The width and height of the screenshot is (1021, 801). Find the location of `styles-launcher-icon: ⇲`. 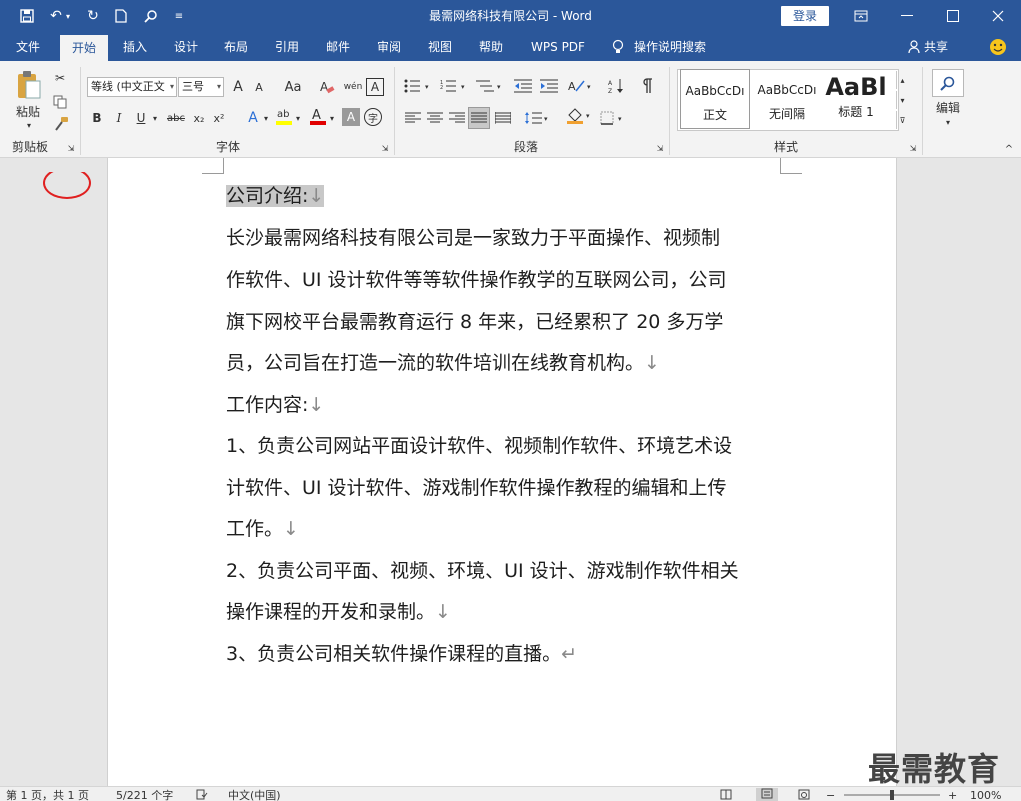

styles-launcher-icon: ⇲ is located at coordinates (913, 148).